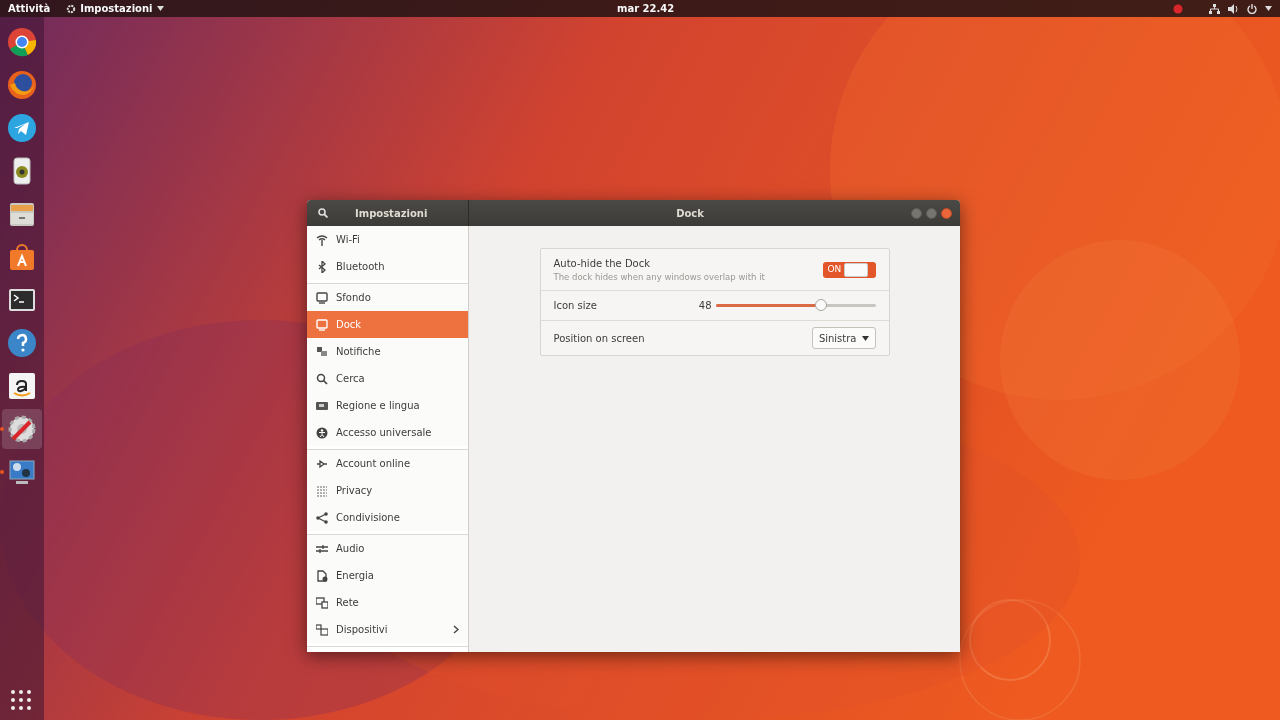 This screenshot has height=720, width=1280. I want to click on share-icon, so click(322, 517).